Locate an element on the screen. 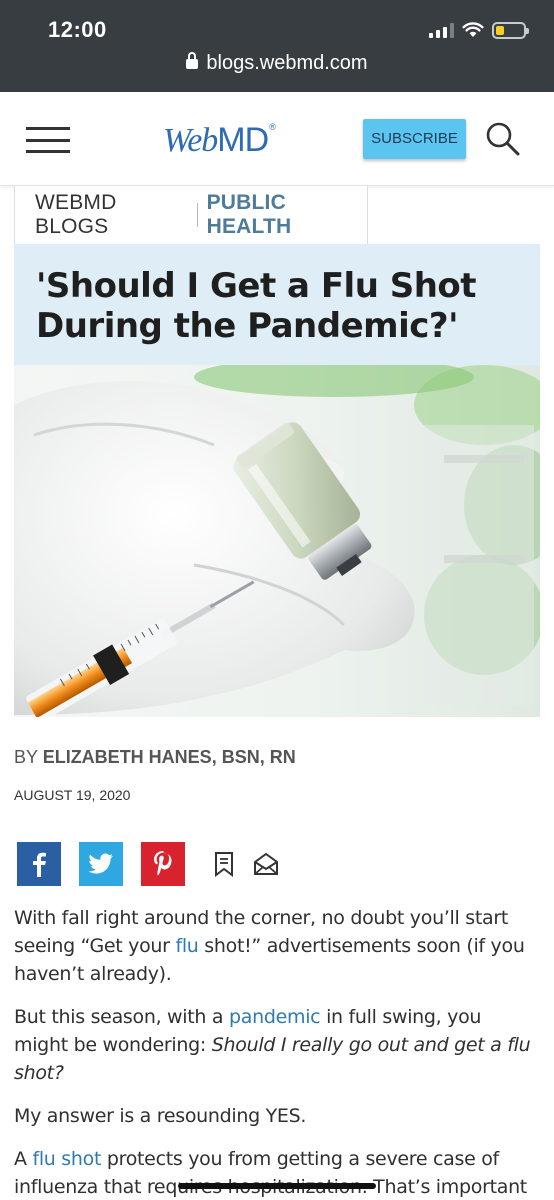 The image size is (554, 1200). webmd-logo: WebMD® is located at coordinates (219, 140).